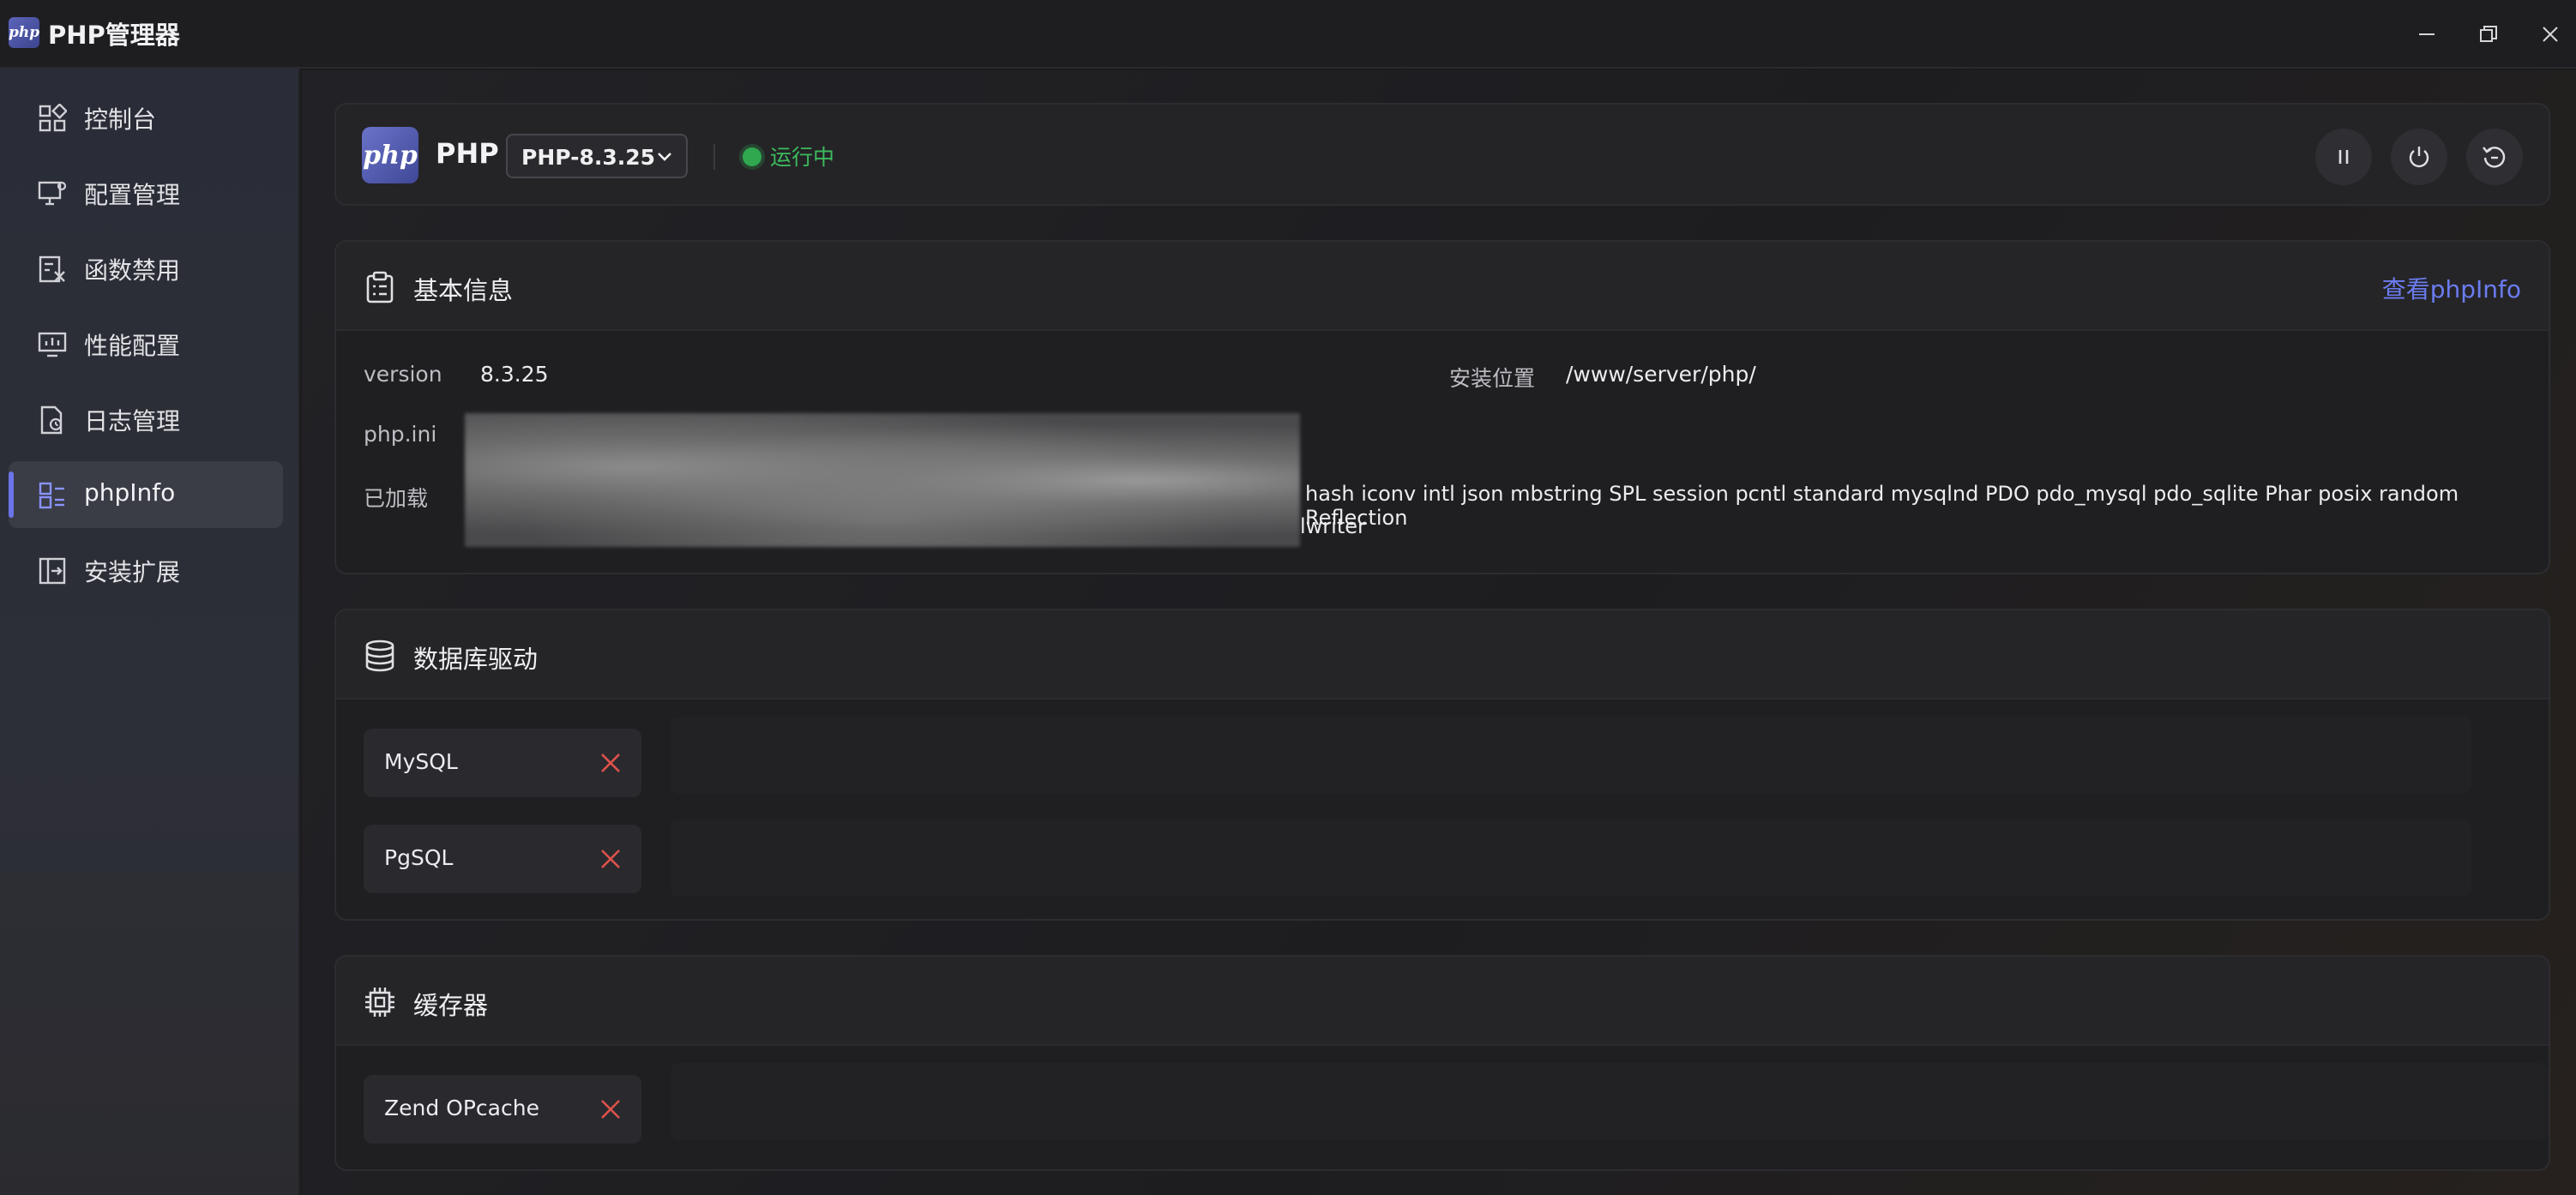 The height and width of the screenshot is (1195, 2576). Describe the element at coordinates (802, 158) in the screenshot. I see `status-badge: 运行中` at that location.